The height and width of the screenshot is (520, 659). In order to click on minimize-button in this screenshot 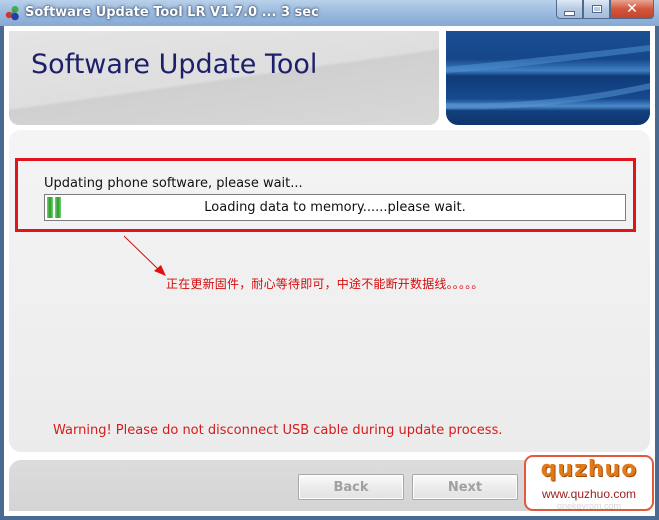, I will do `click(569, 9)`.